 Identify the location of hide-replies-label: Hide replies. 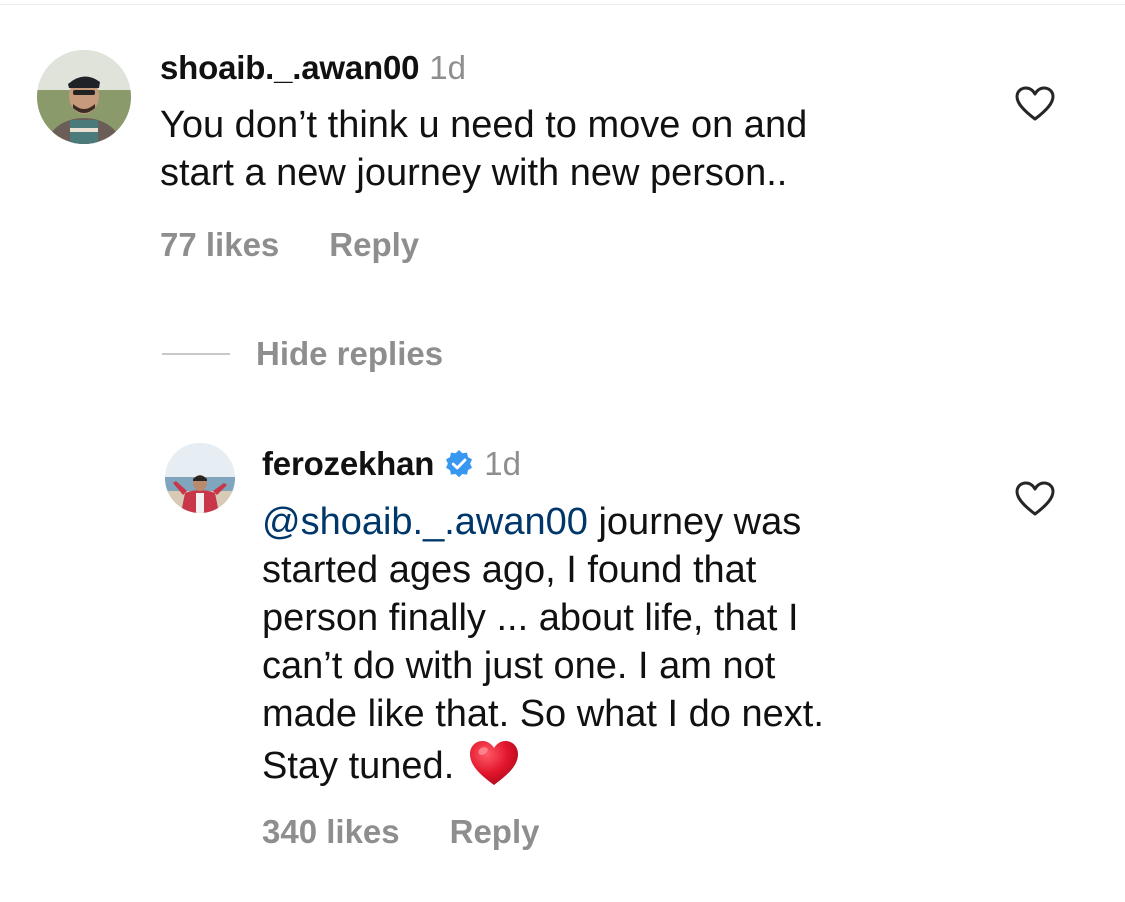
(350, 353).